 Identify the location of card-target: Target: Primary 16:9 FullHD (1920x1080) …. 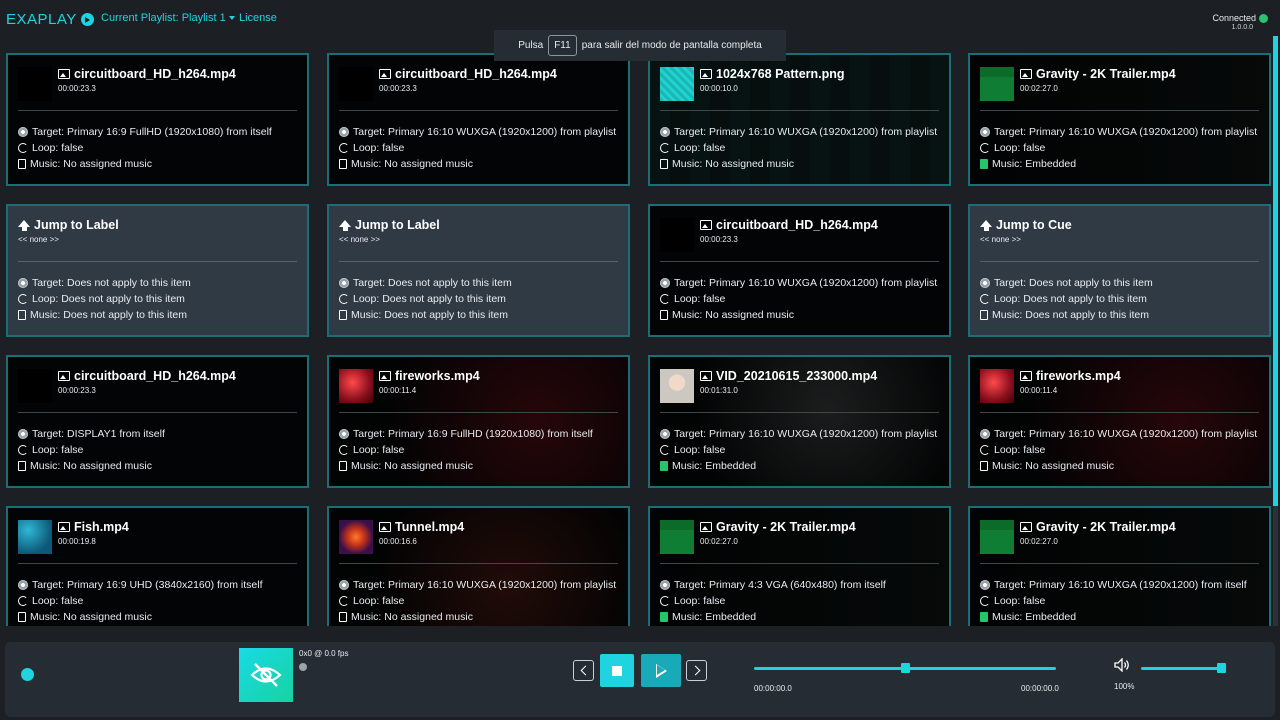
(152, 132).